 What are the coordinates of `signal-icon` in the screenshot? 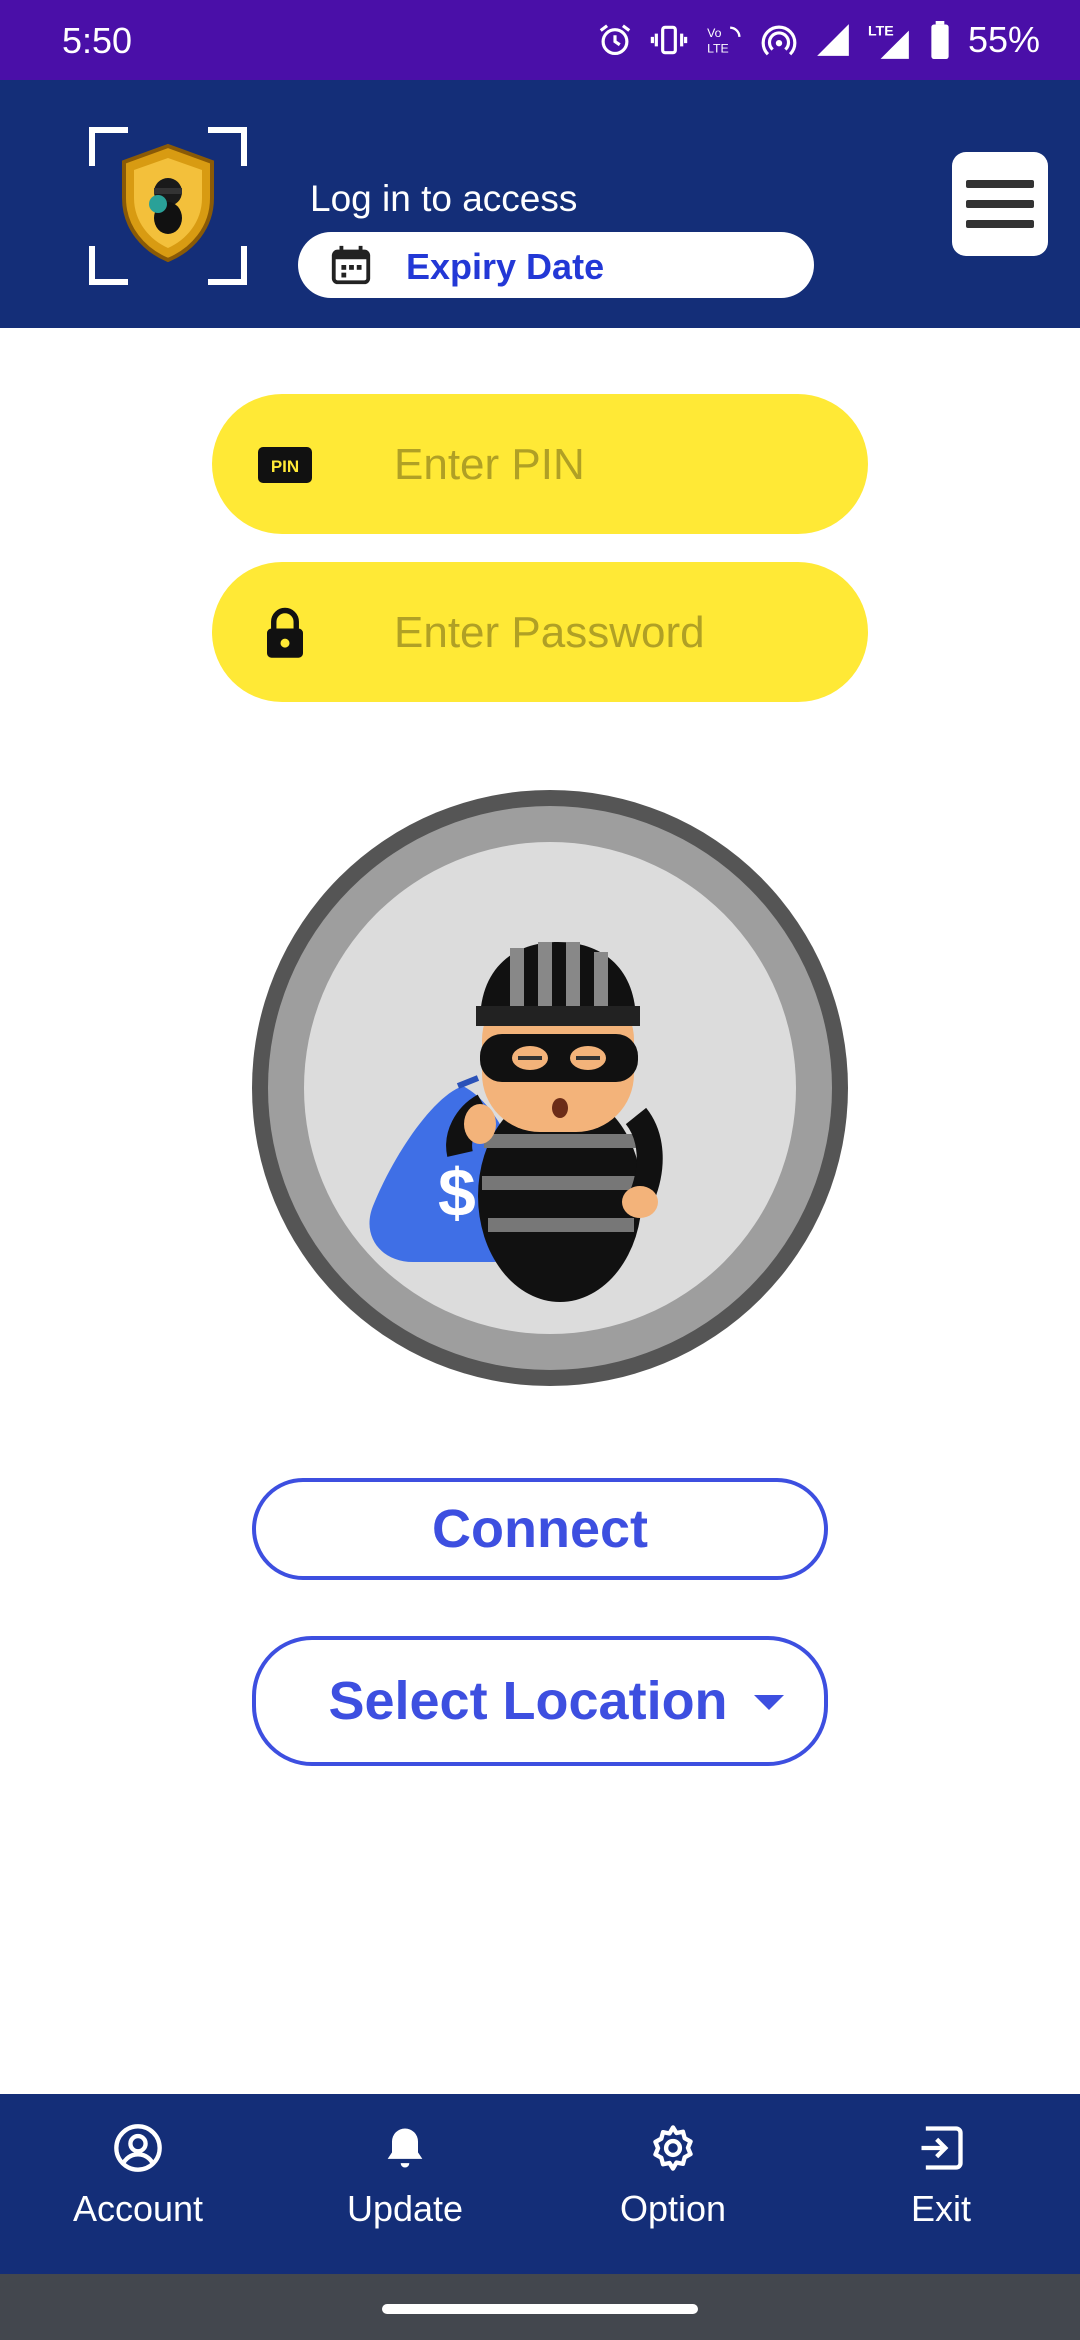 It's located at (833, 40).